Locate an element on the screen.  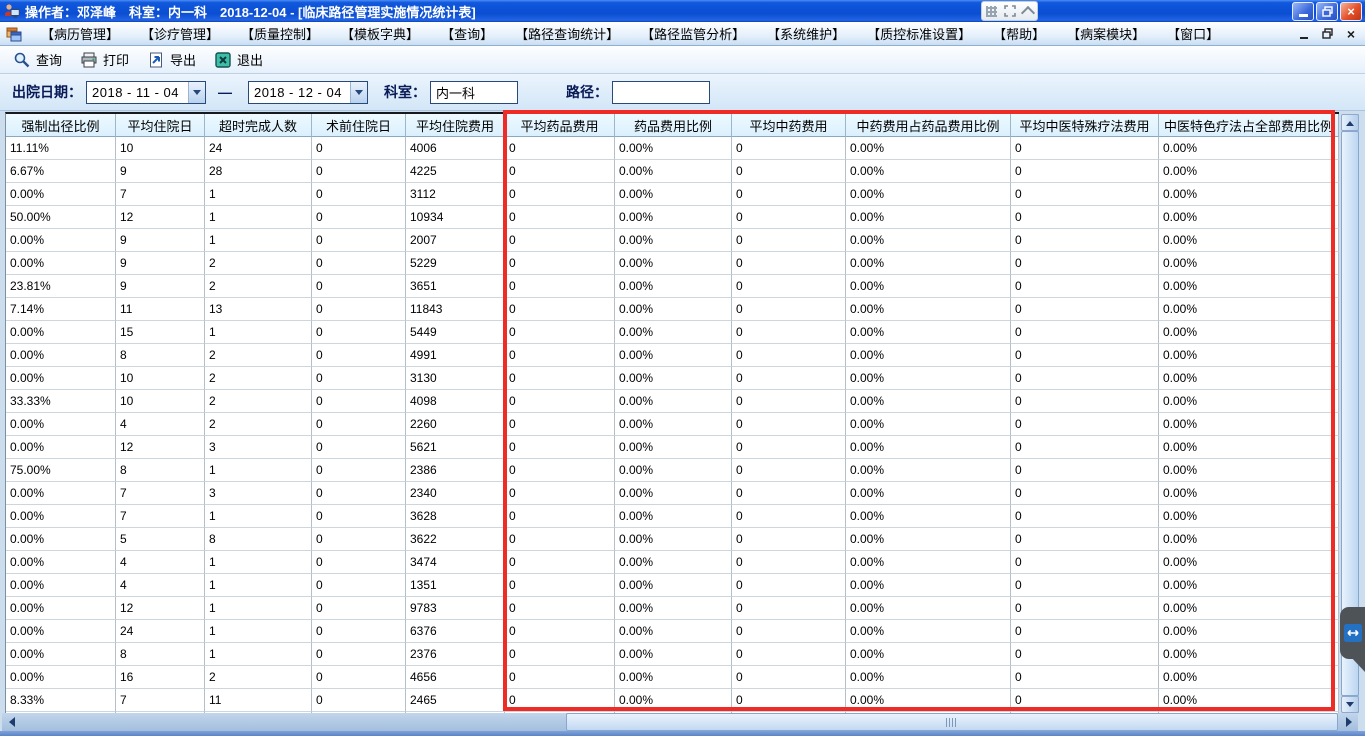
path-input is located at coordinates (661, 92).